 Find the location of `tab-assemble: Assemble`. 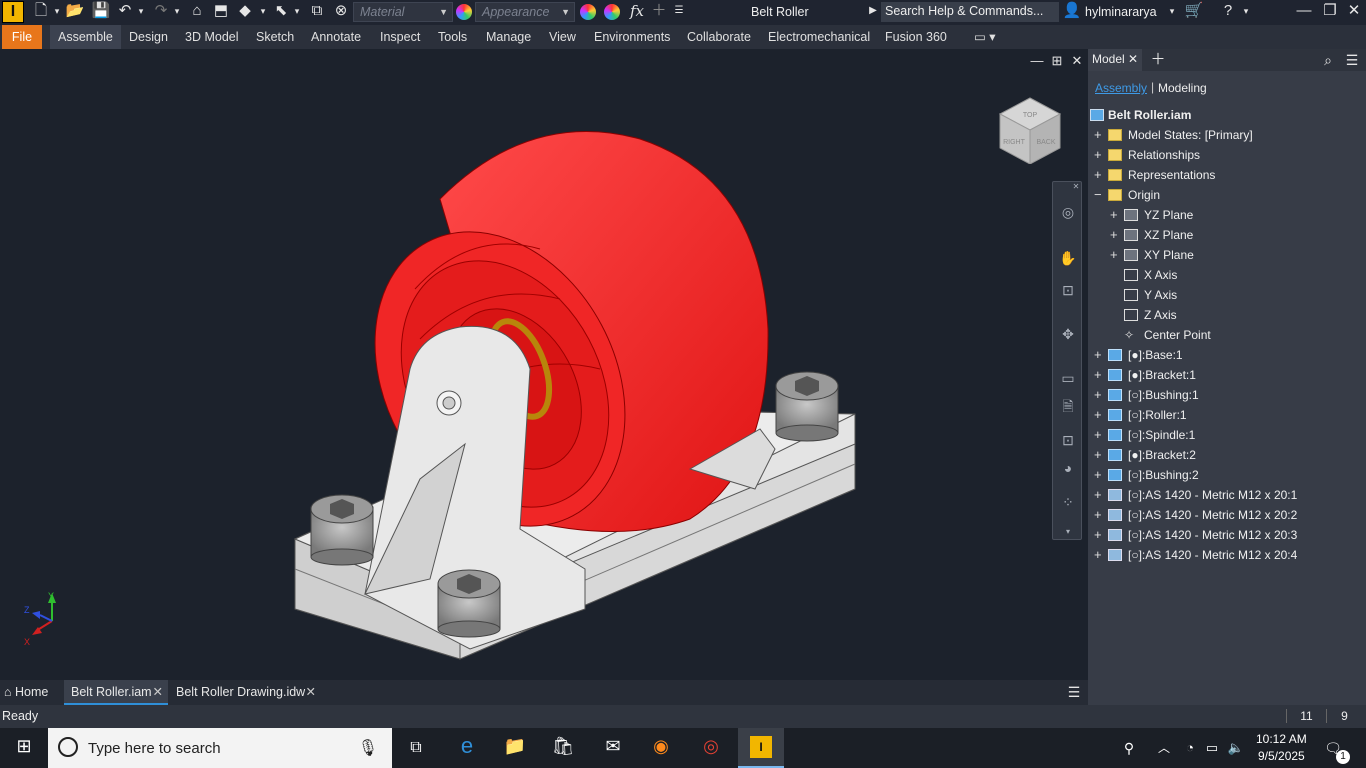

tab-assemble: Assemble is located at coordinates (85, 37).